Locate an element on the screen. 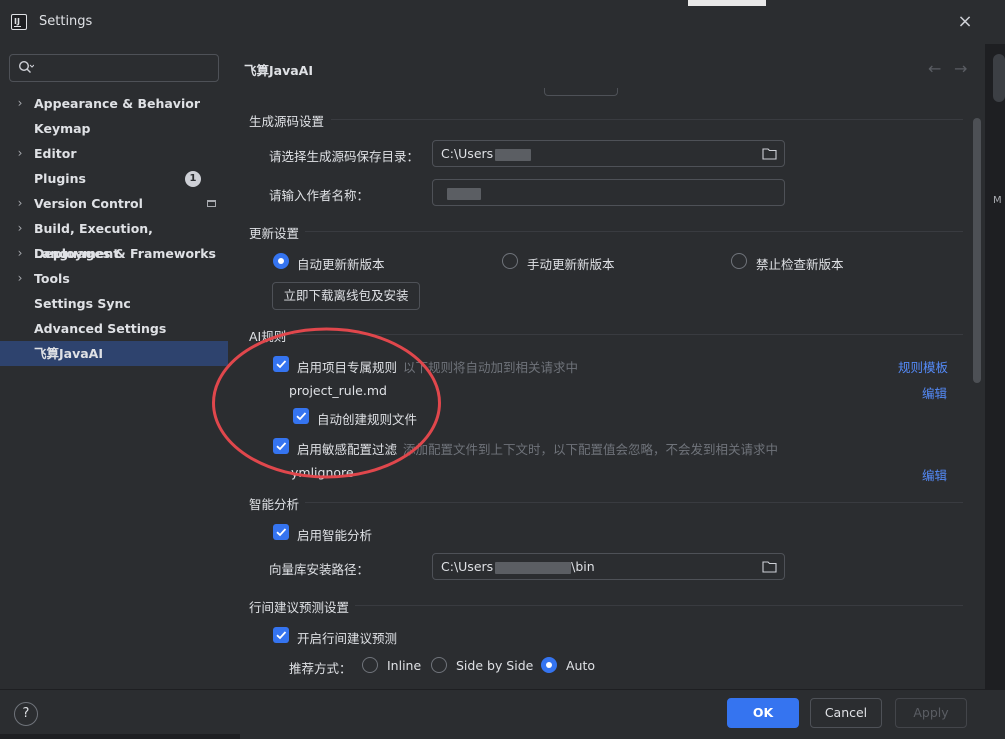  intellij-app-icon: IJ is located at coordinates (19, 22).